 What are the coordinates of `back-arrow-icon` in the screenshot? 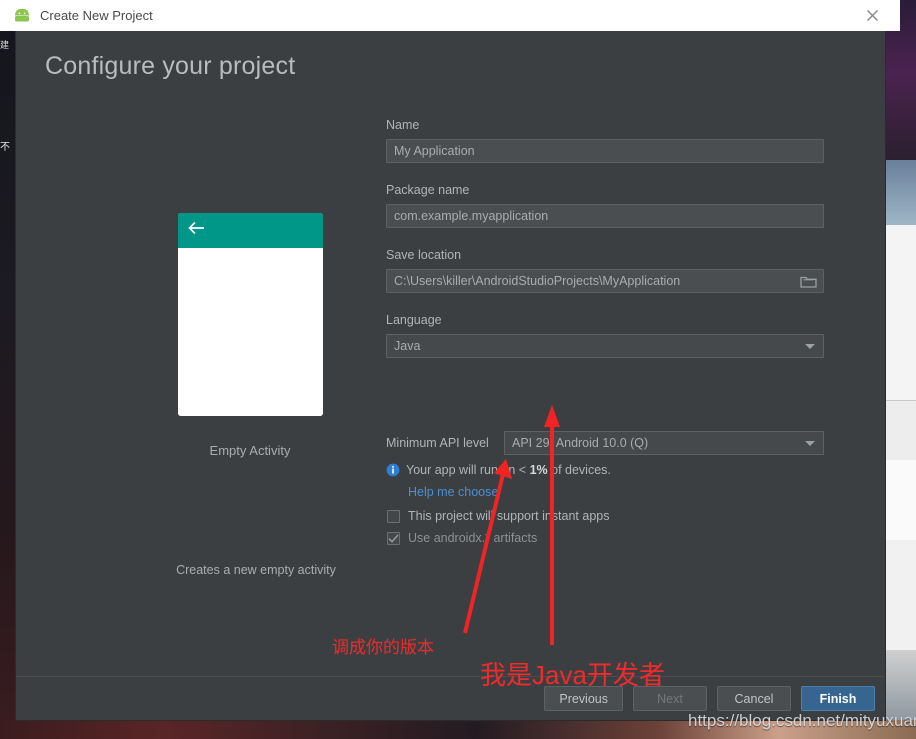 It's located at (196, 230).